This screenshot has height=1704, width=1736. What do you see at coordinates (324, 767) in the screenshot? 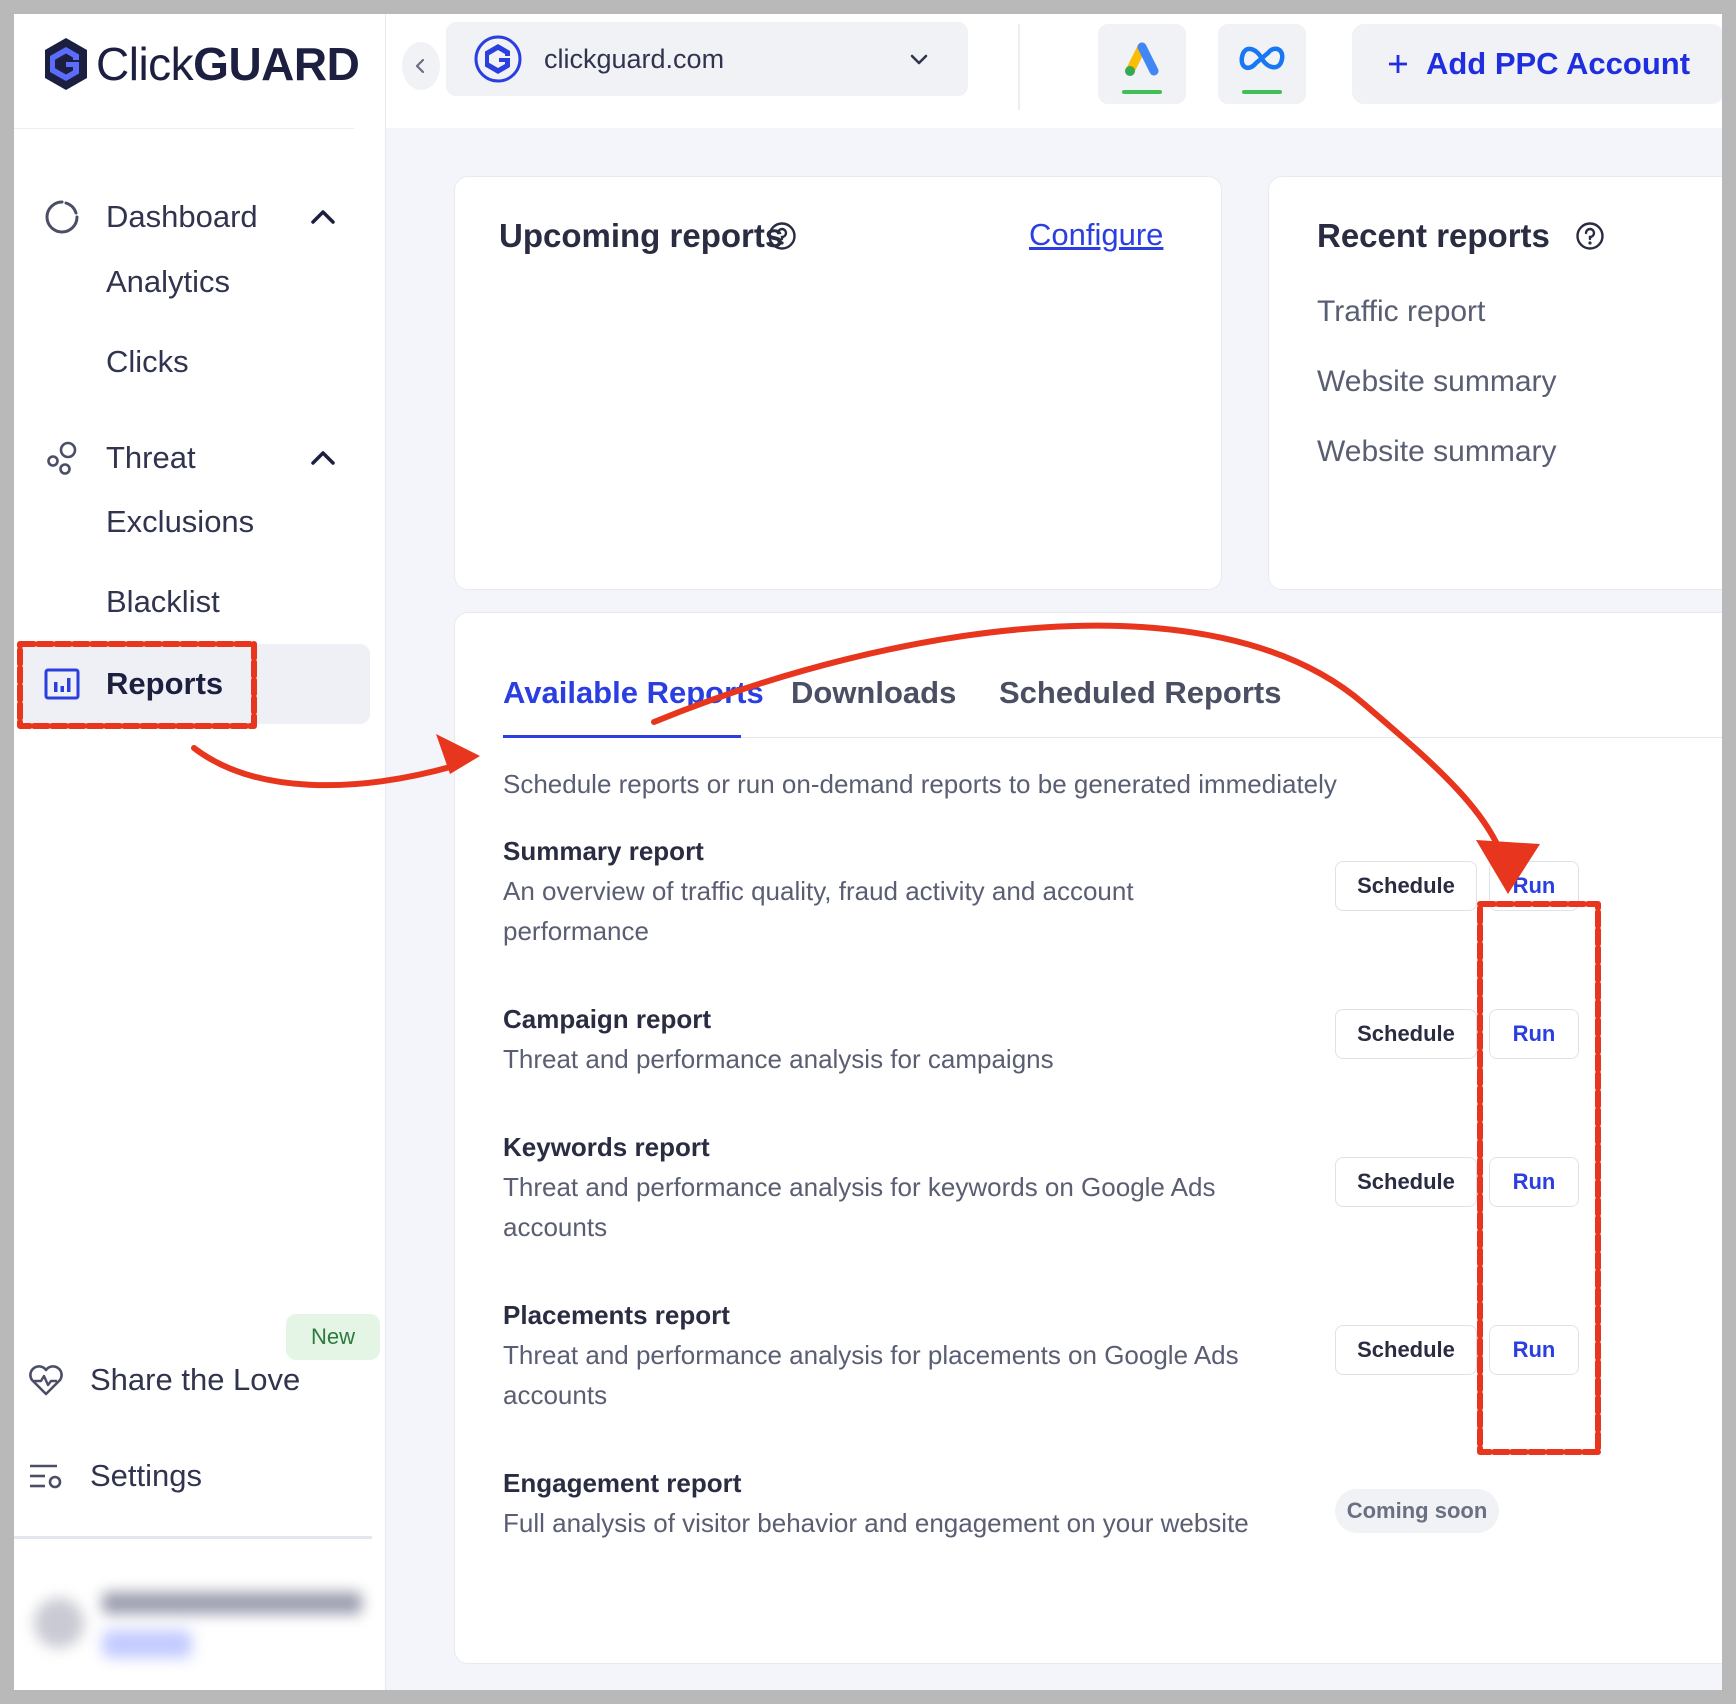
I see `annotation-arrow-to-tabs` at bounding box center [324, 767].